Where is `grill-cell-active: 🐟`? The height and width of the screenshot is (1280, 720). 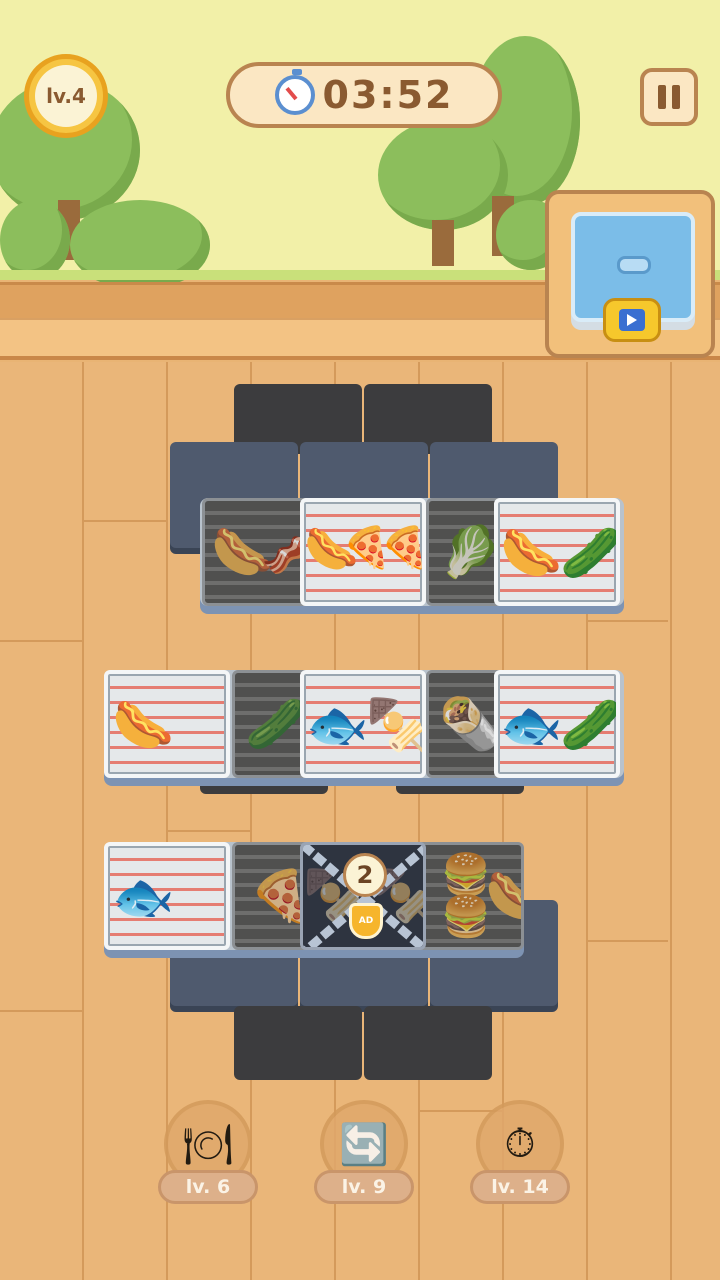 grill-cell-active: 🐟 is located at coordinates (167, 896).